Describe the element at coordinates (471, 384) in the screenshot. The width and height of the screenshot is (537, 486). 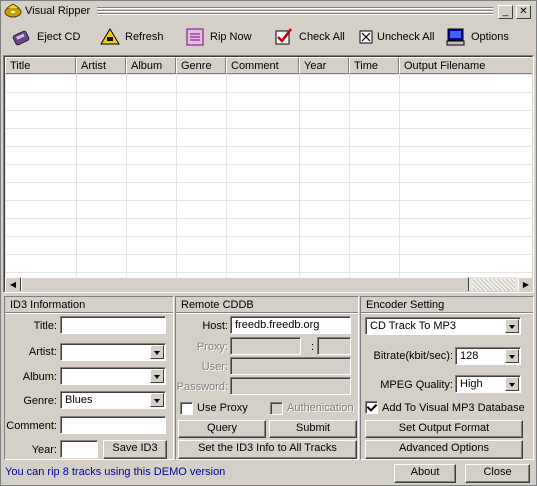
I see `mpeg-quality-value: High` at that location.